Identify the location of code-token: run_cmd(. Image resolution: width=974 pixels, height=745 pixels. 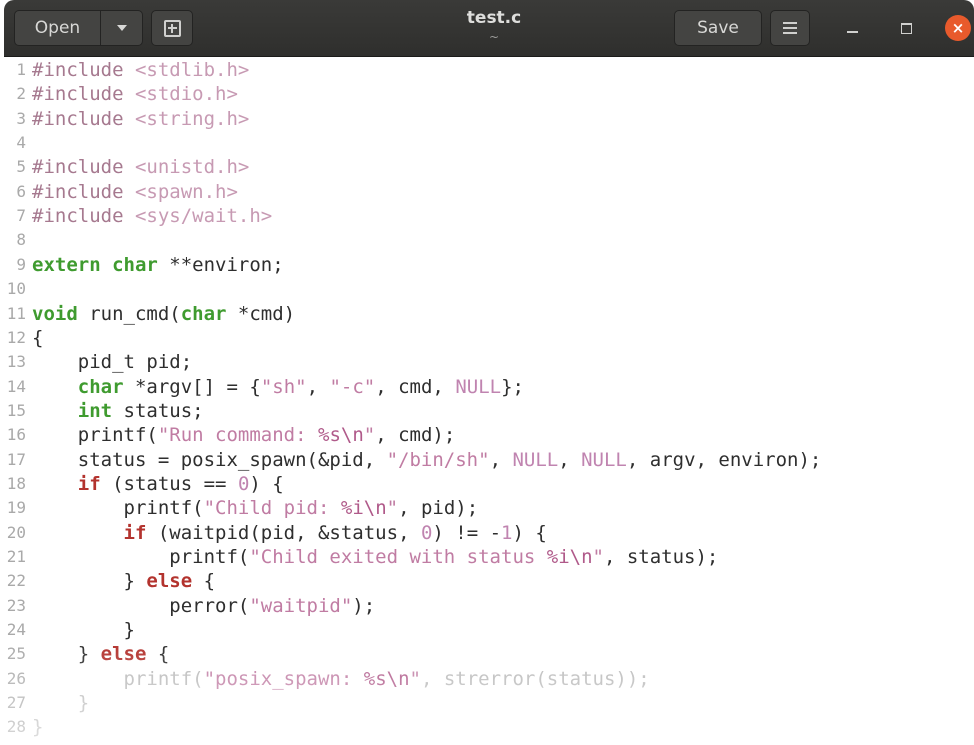
(129, 313).